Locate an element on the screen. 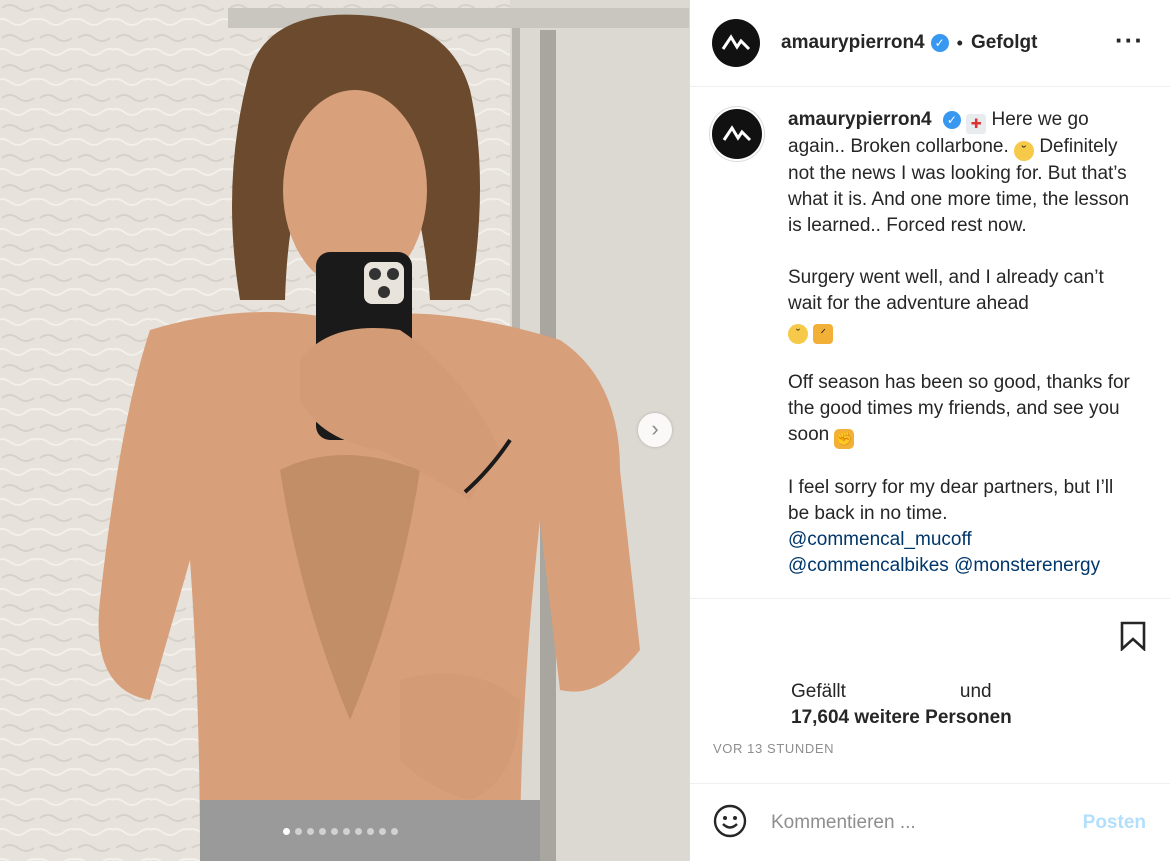 This screenshot has width=1170, height=862. fist-bump-emoji: ✊ is located at coordinates (844, 439).